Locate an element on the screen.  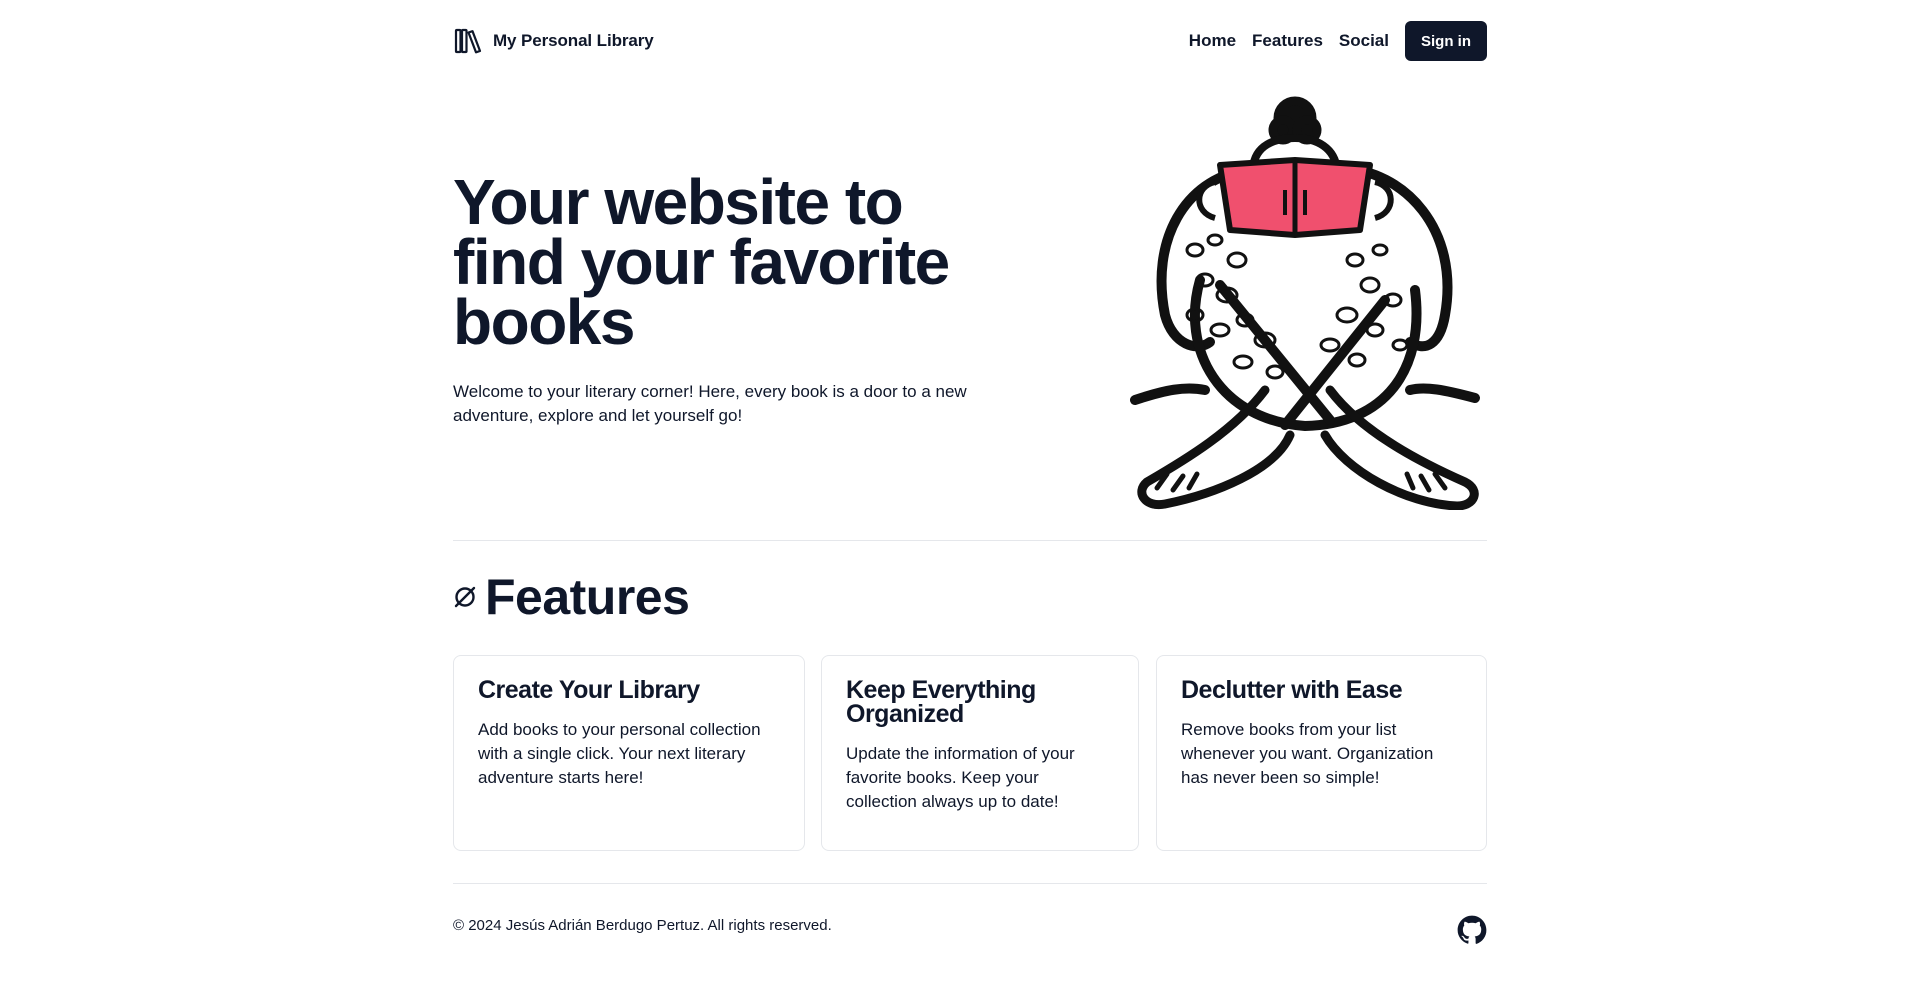
empty-set-icon is located at coordinates (465, 597).